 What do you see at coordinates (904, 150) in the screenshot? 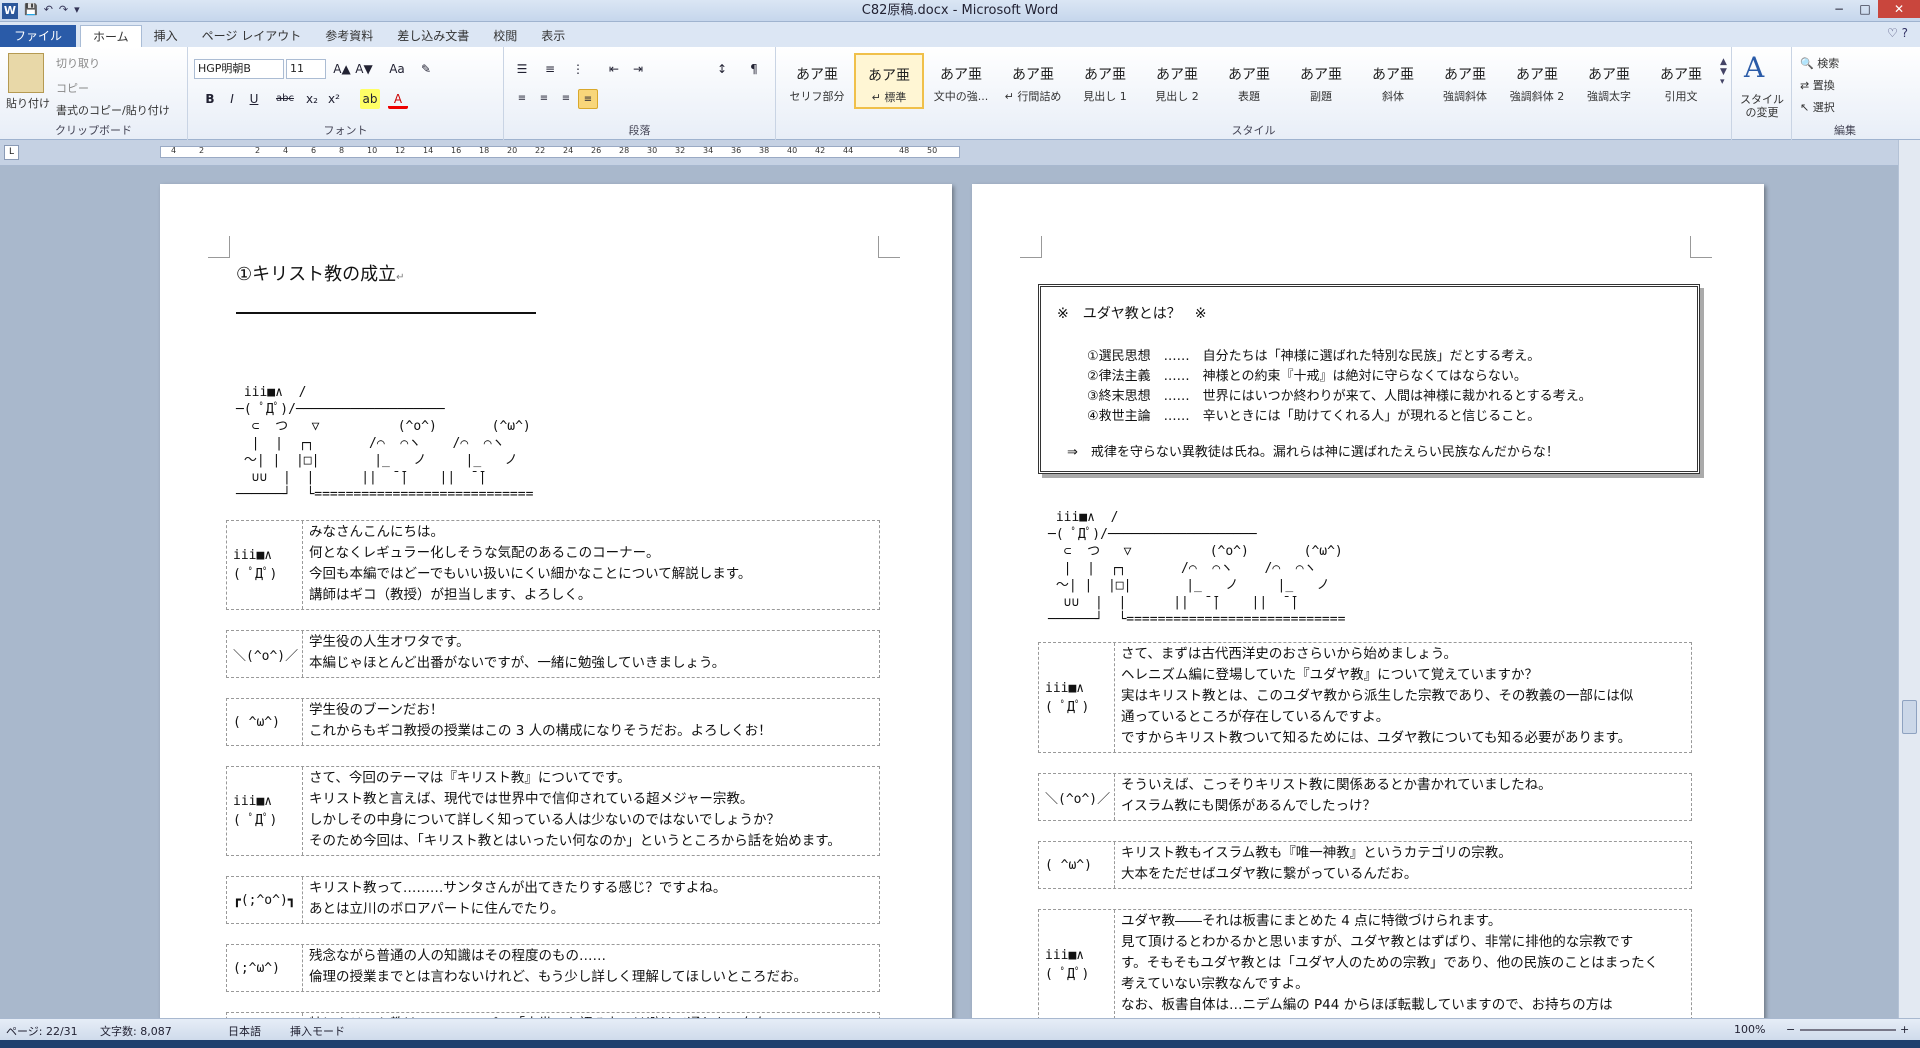
I see `ruler-tick-label: 48` at bounding box center [904, 150].